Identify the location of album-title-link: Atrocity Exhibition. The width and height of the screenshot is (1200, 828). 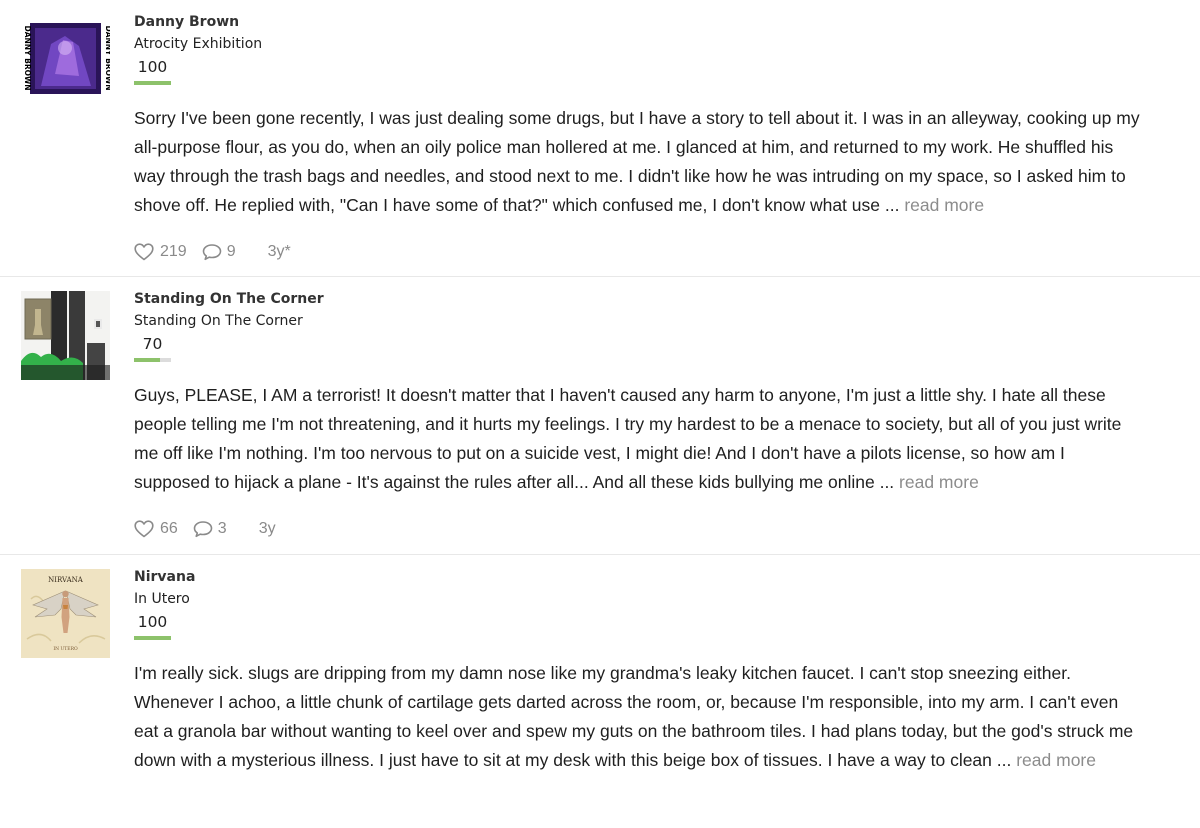
(198, 44).